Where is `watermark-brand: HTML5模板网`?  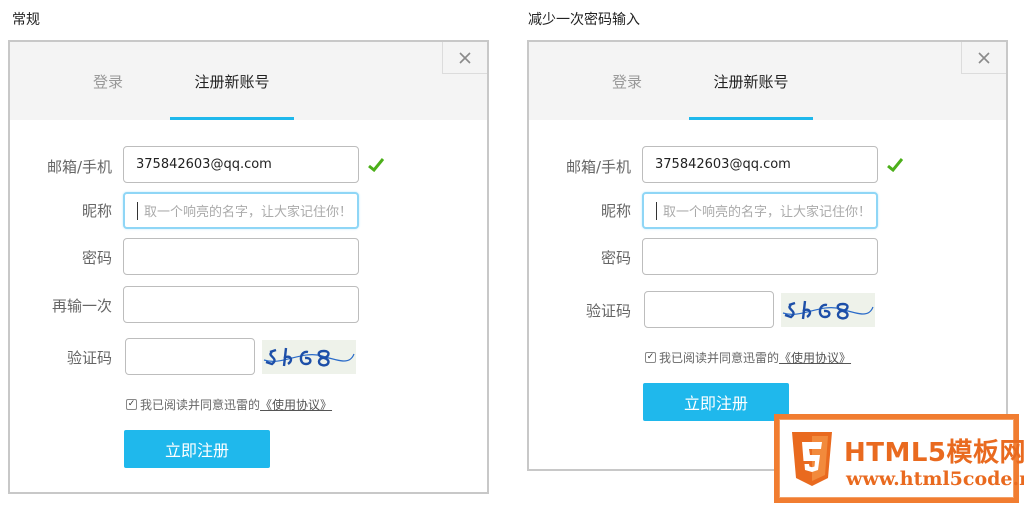 watermark-brand: HTML5模板网 is located at coordinates (934, 453).